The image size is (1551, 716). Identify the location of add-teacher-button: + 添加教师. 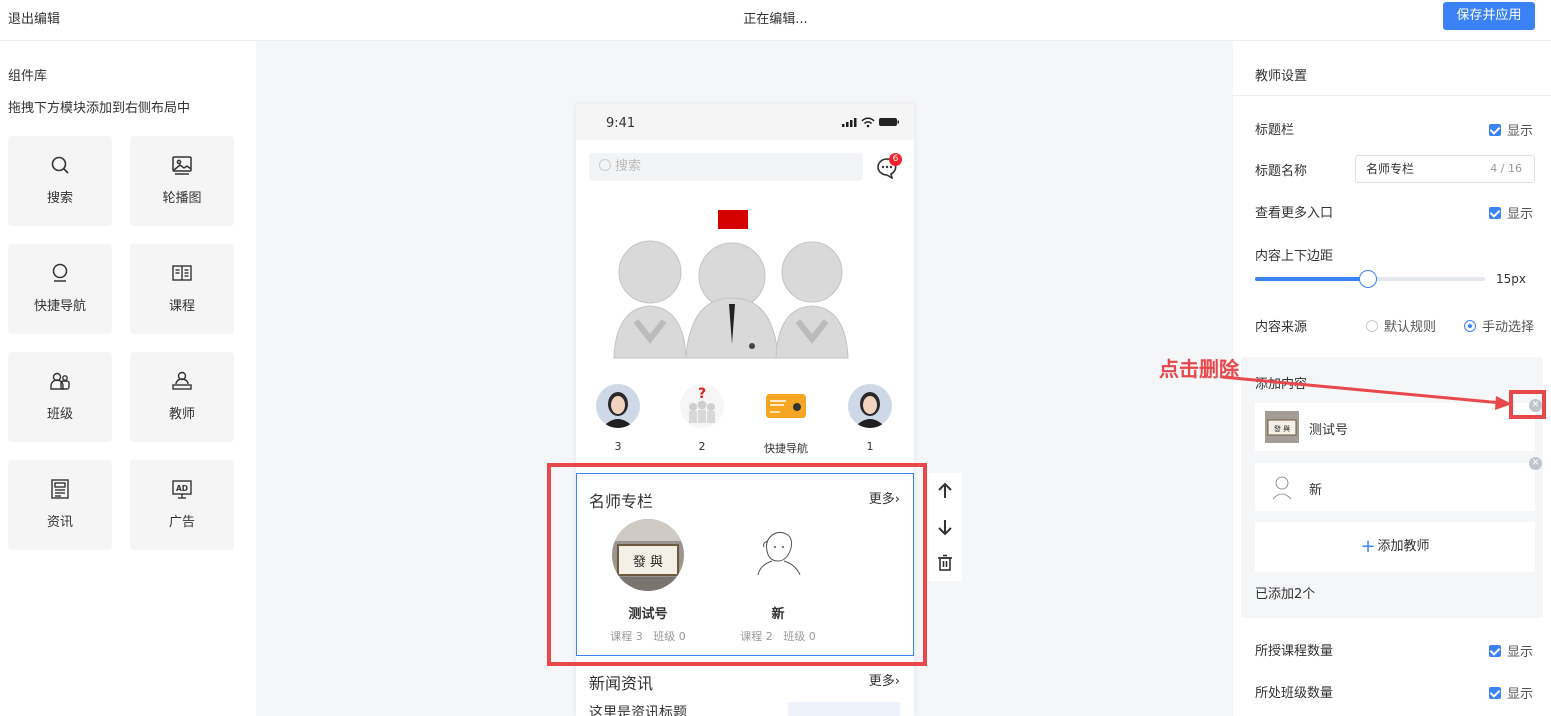
(1395, 547).